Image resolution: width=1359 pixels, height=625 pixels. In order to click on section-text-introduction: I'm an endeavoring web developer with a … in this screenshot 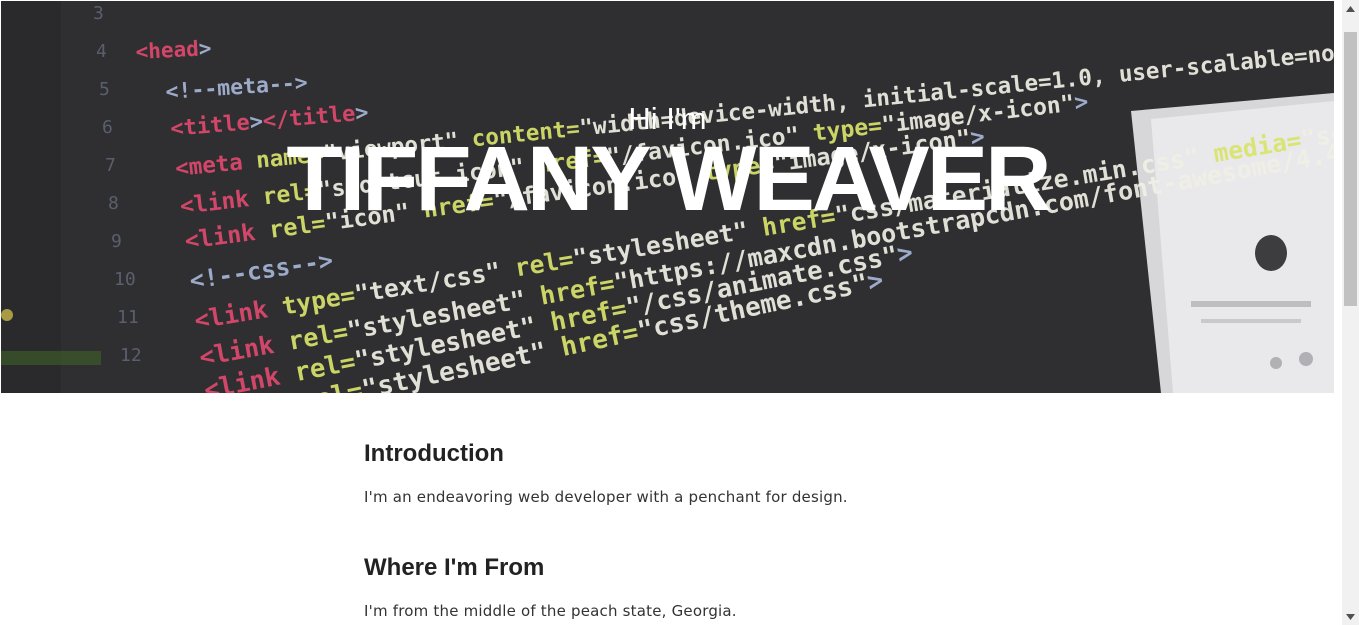, I will do `click(606, 497)`.